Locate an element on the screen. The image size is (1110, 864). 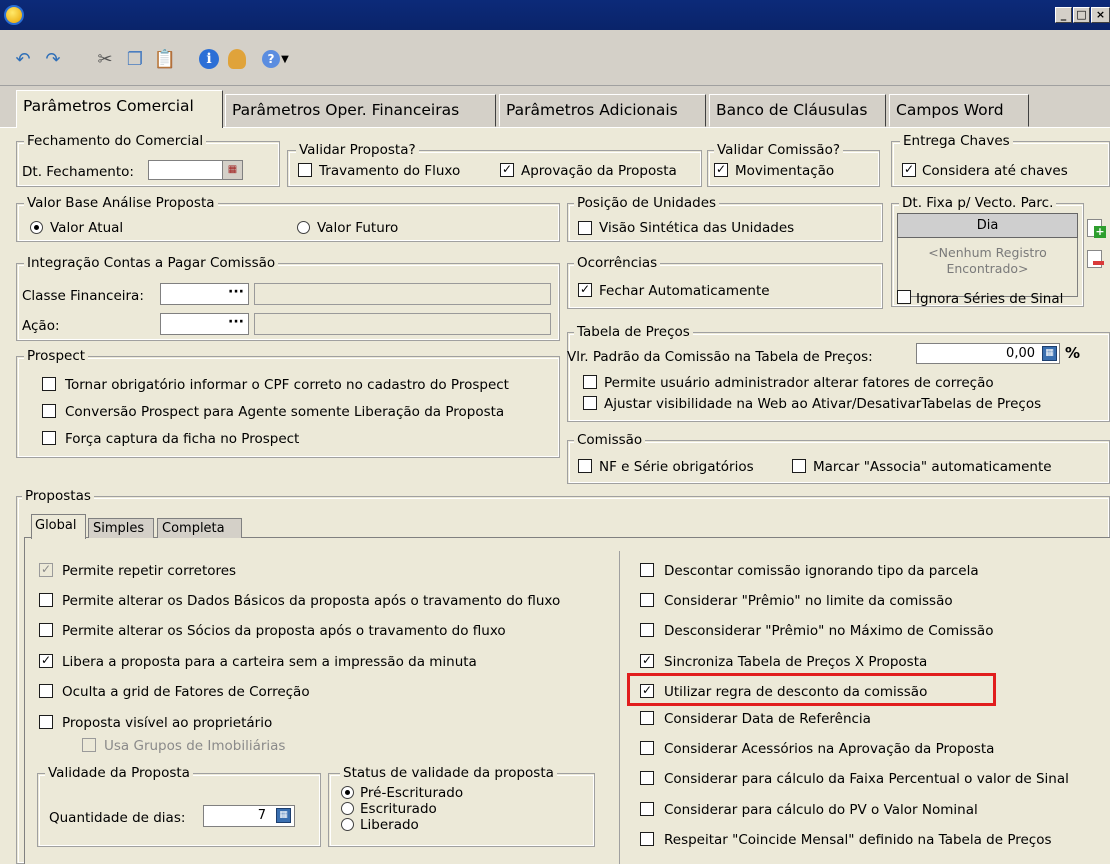
premio-limite-checkbox is located at coordinates (647, 600).